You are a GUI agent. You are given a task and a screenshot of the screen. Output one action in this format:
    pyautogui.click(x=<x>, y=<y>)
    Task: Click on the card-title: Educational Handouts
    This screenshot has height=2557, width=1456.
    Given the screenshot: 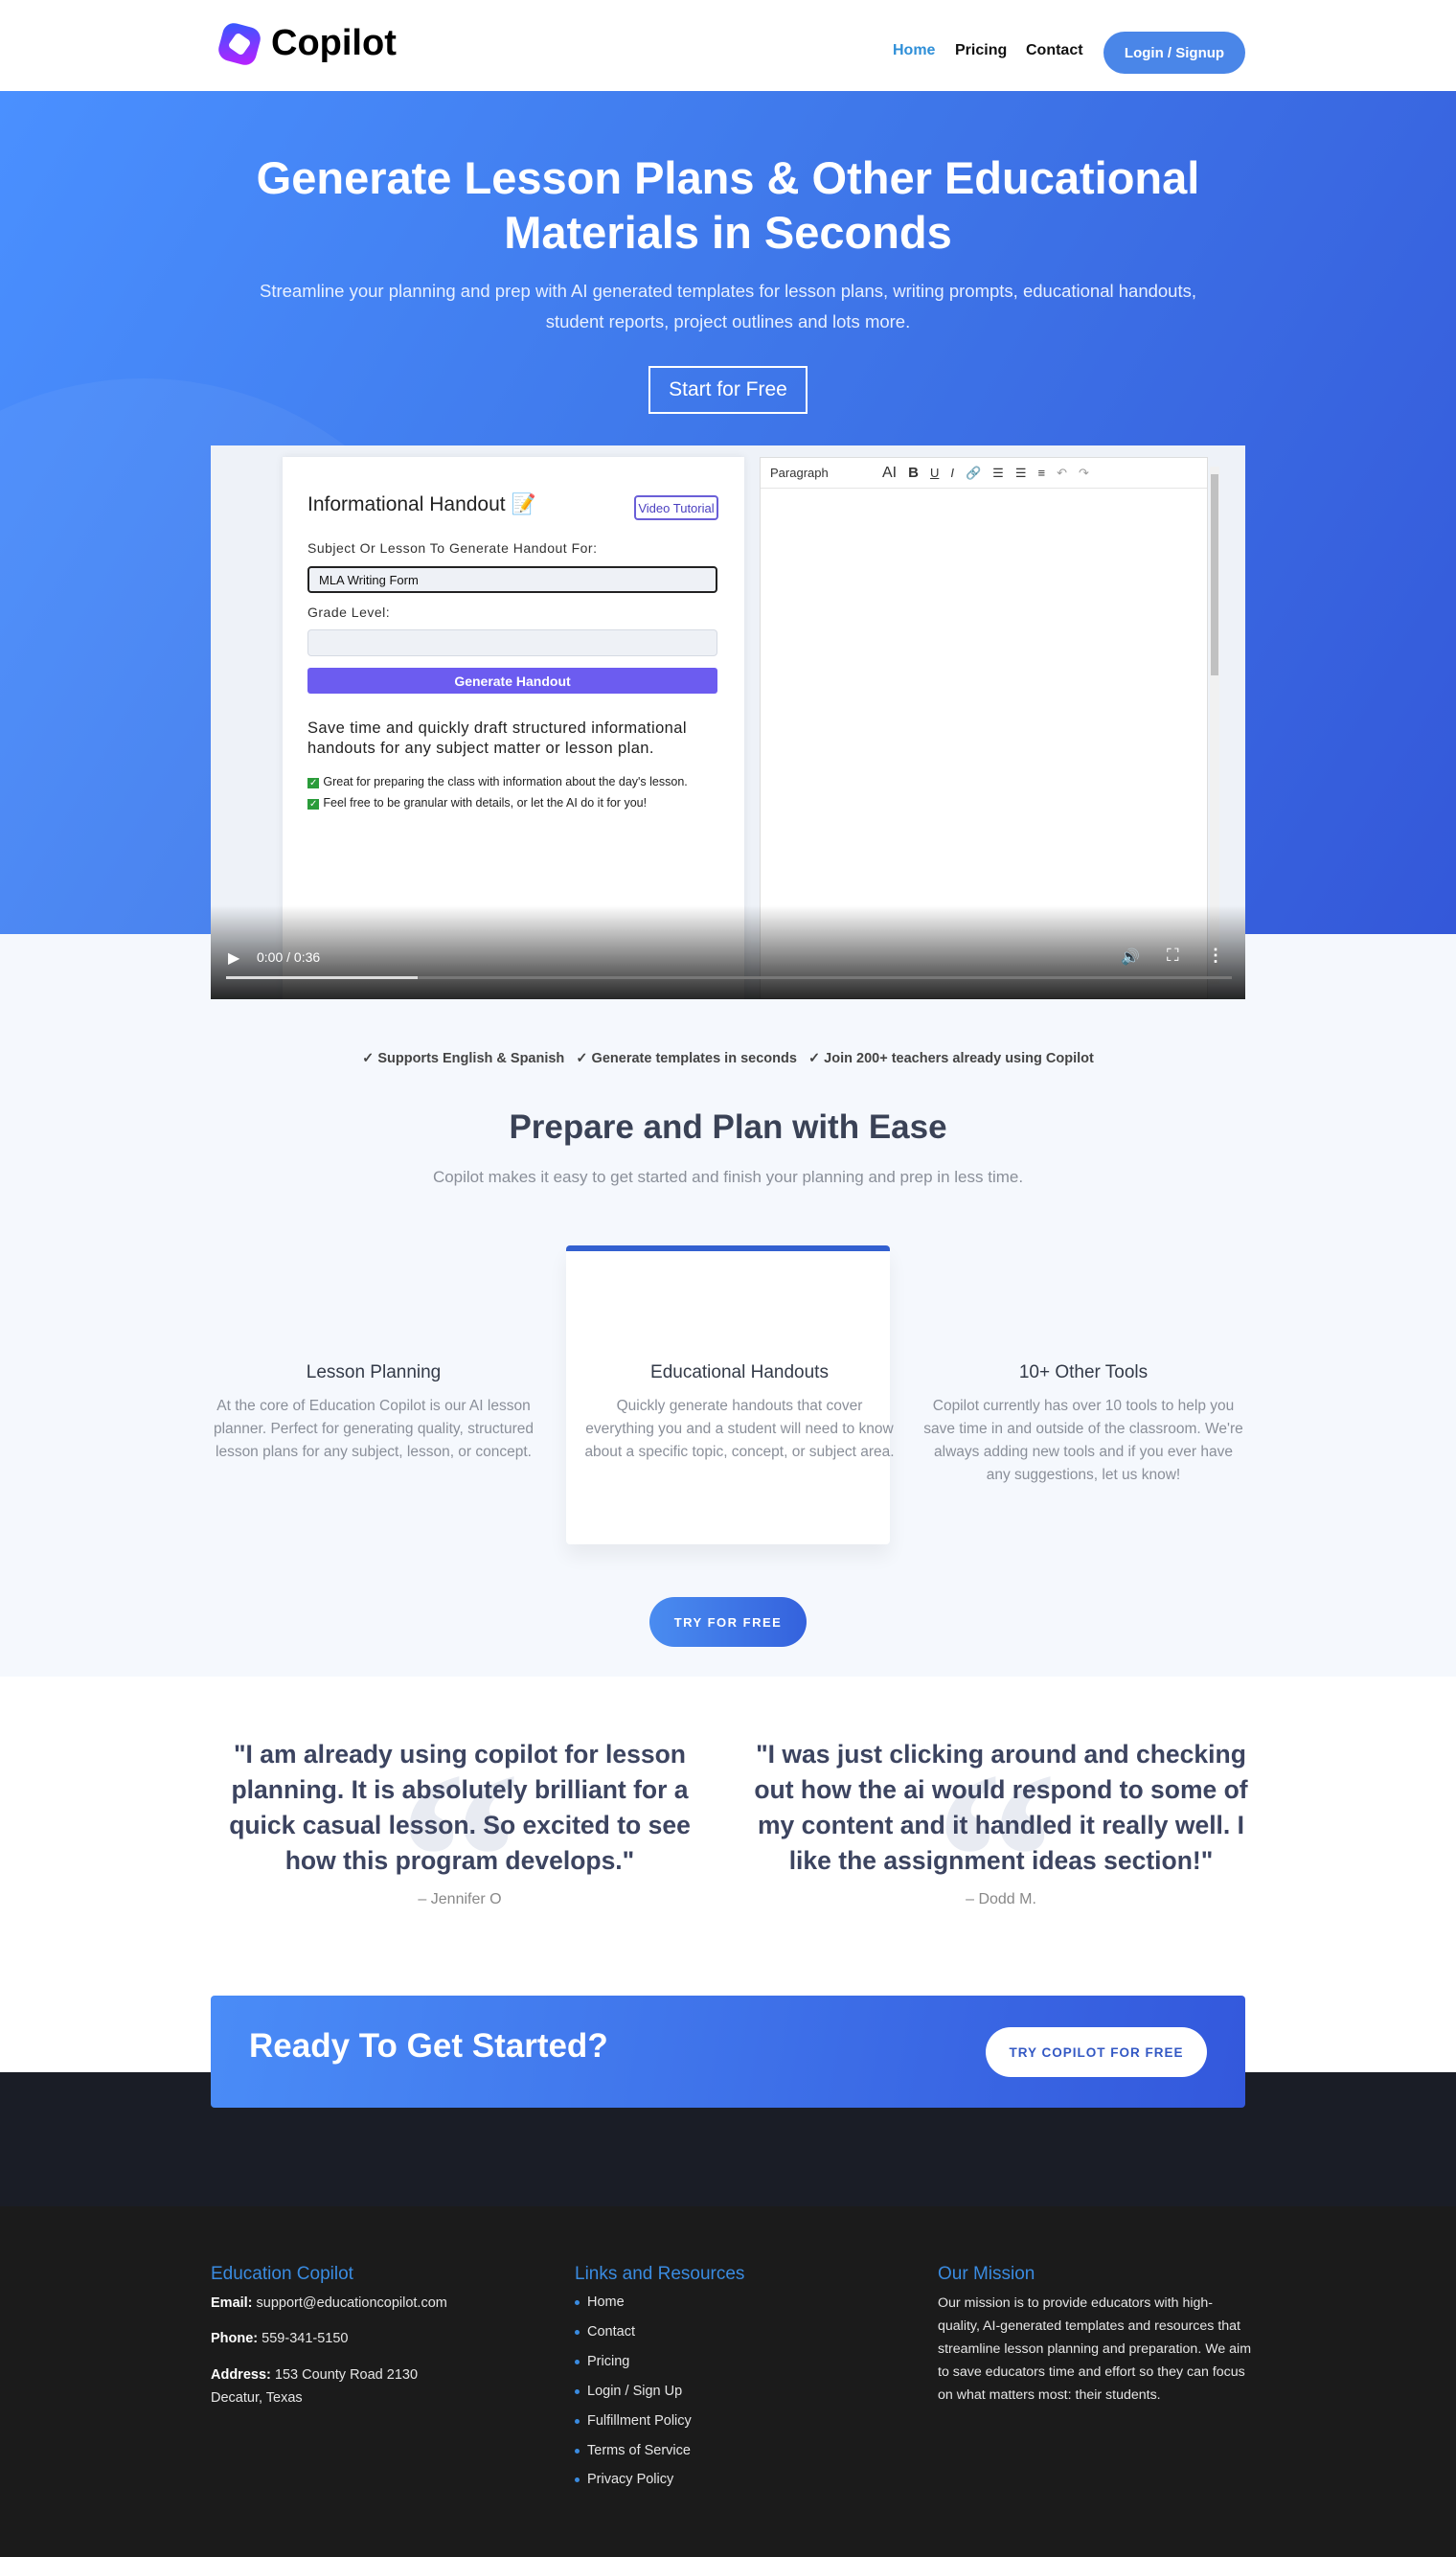 What is the action you would take?
    pyautogui.click(x=739, y=1372)
    